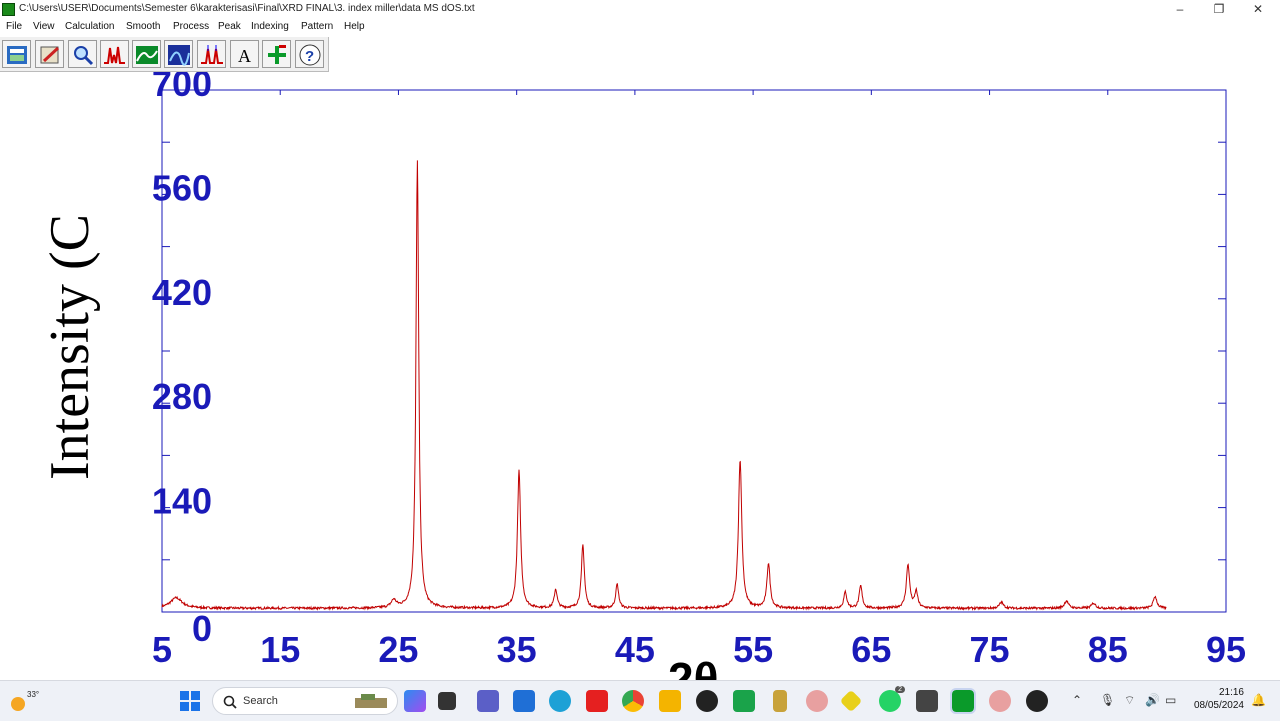 The image size is (1280, 721). What do you see at coordinates (182, 187) in the screenshot?
I see `y-tick-label: 560` at bounding box center [182, 187].